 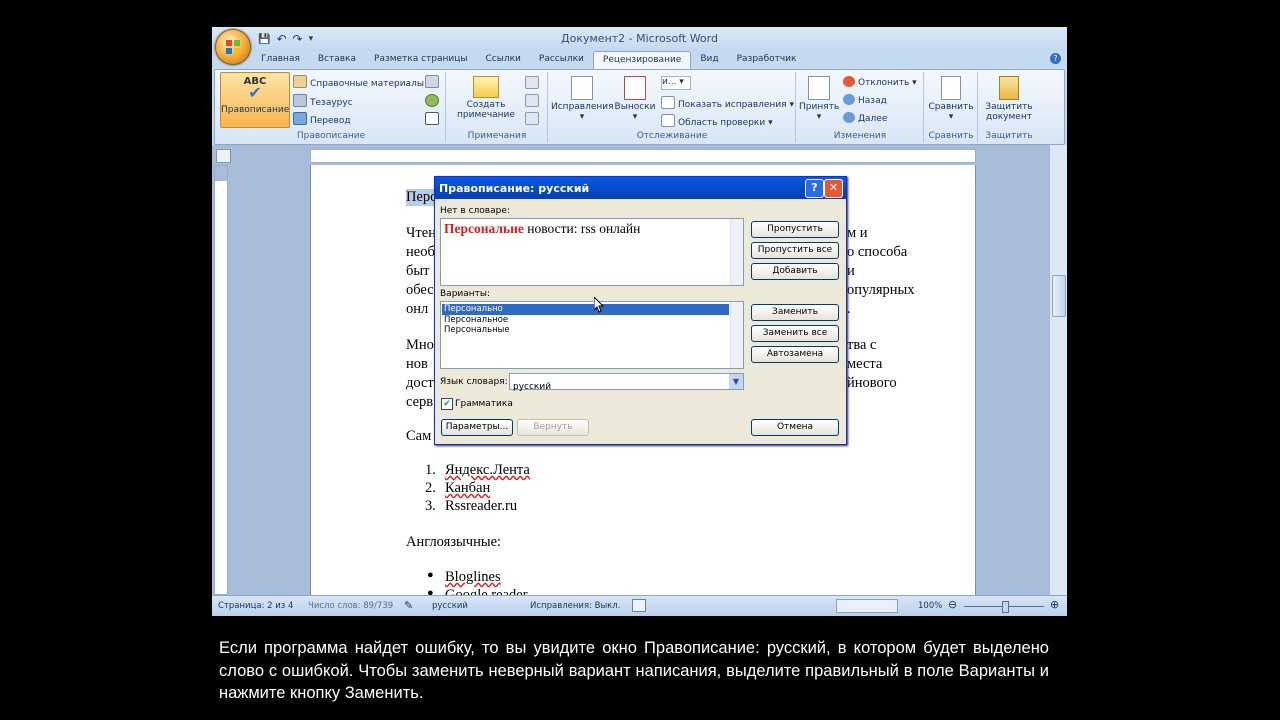 I want to click on doc-line: дост, so click(x=420, y=383).